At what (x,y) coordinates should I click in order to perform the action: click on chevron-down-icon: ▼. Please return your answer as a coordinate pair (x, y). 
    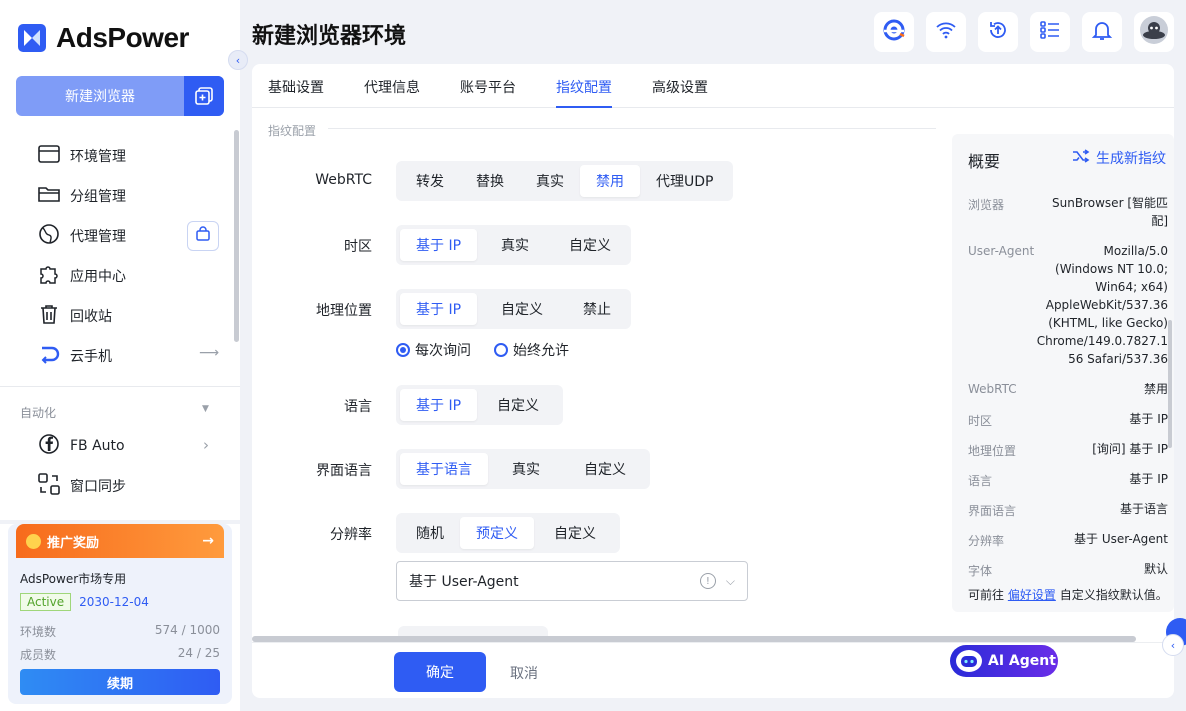
    Looking at the image, I should click on (205, 409).